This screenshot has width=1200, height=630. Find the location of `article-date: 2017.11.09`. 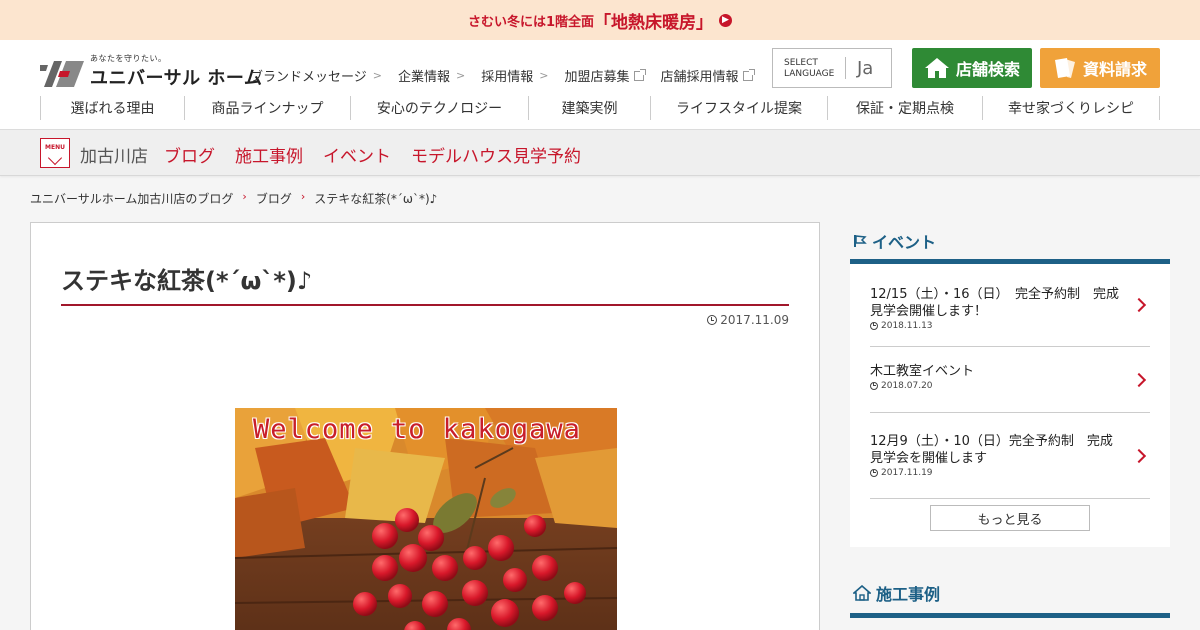

article-date: 2017.11.09 is located at coordinates (748, 320).